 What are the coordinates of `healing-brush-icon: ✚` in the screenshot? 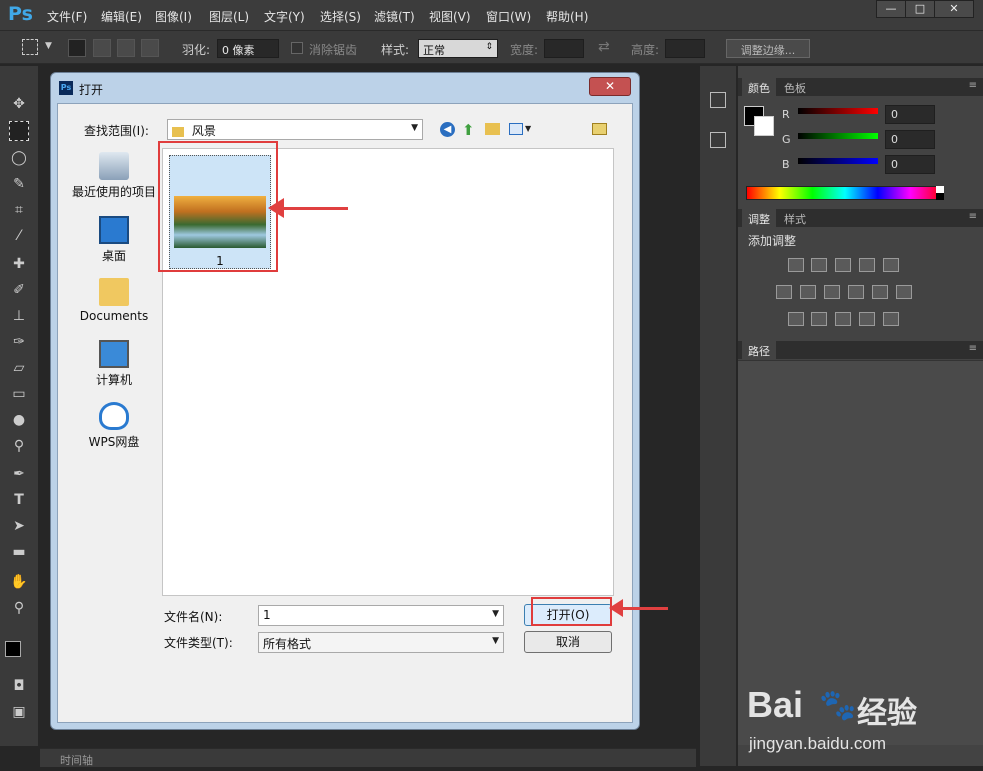 It's located at (19, 264).